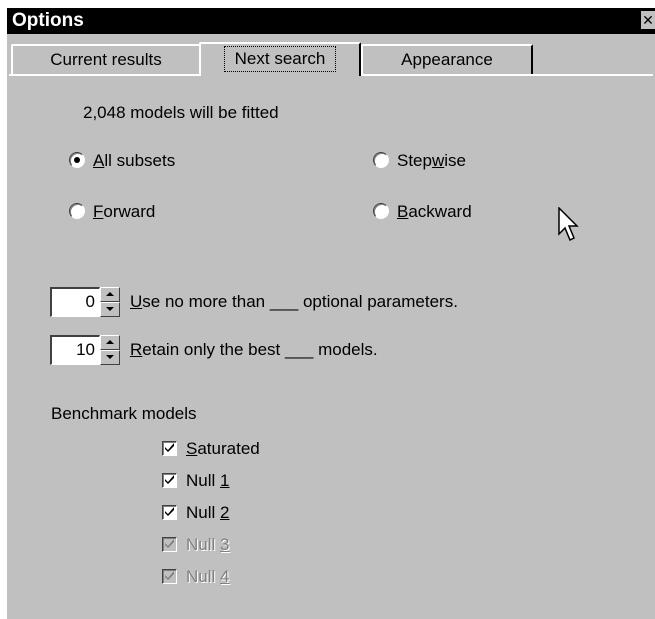 The height and width of the screenshot is (619, 655). I want to click on radio-label-key: A, so click(99, 160).